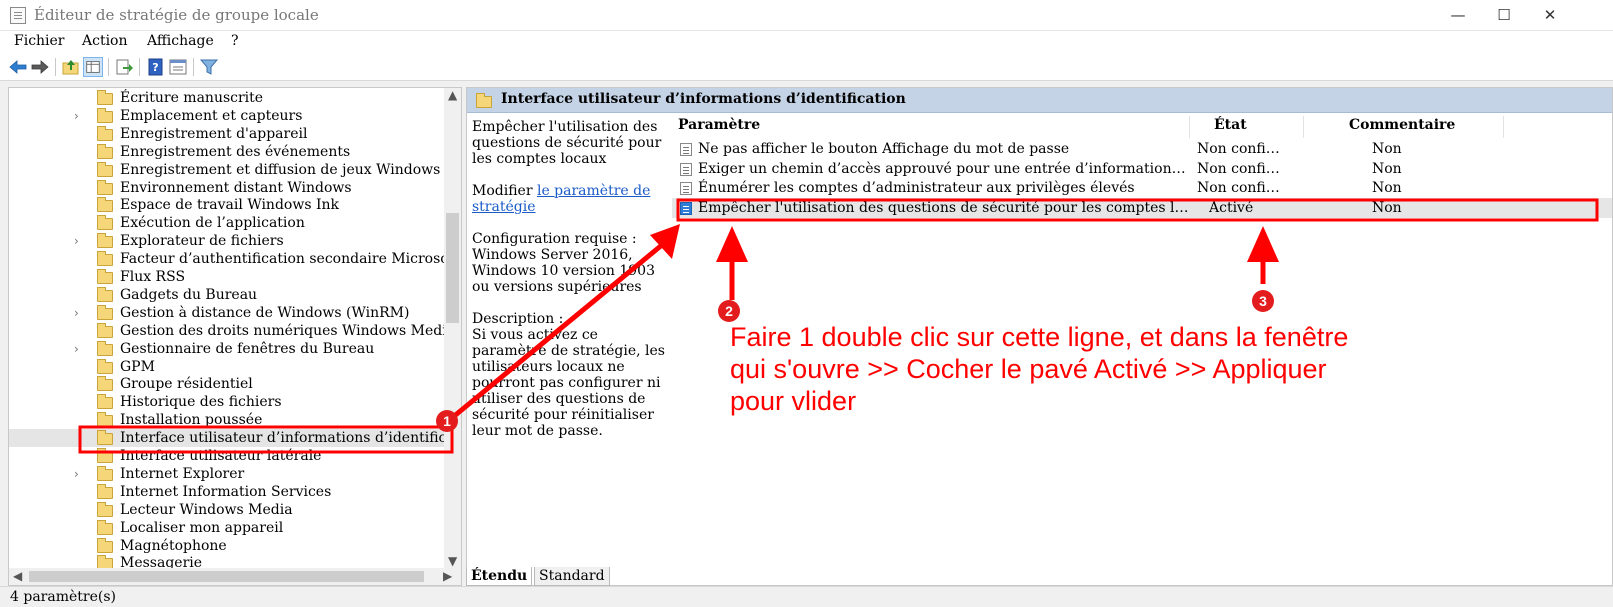 The image size is (1613, 607). Describe the element at coordinates (105, 41) in the screenshot. I see `menu-action: Action` at that location.